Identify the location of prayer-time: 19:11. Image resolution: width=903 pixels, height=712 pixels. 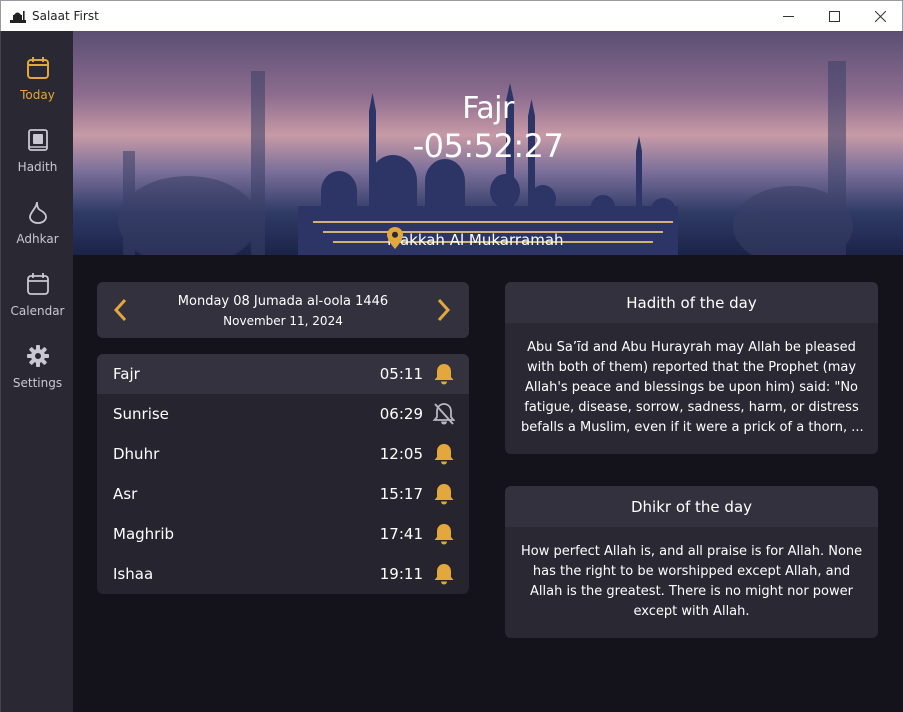
(401, 574).